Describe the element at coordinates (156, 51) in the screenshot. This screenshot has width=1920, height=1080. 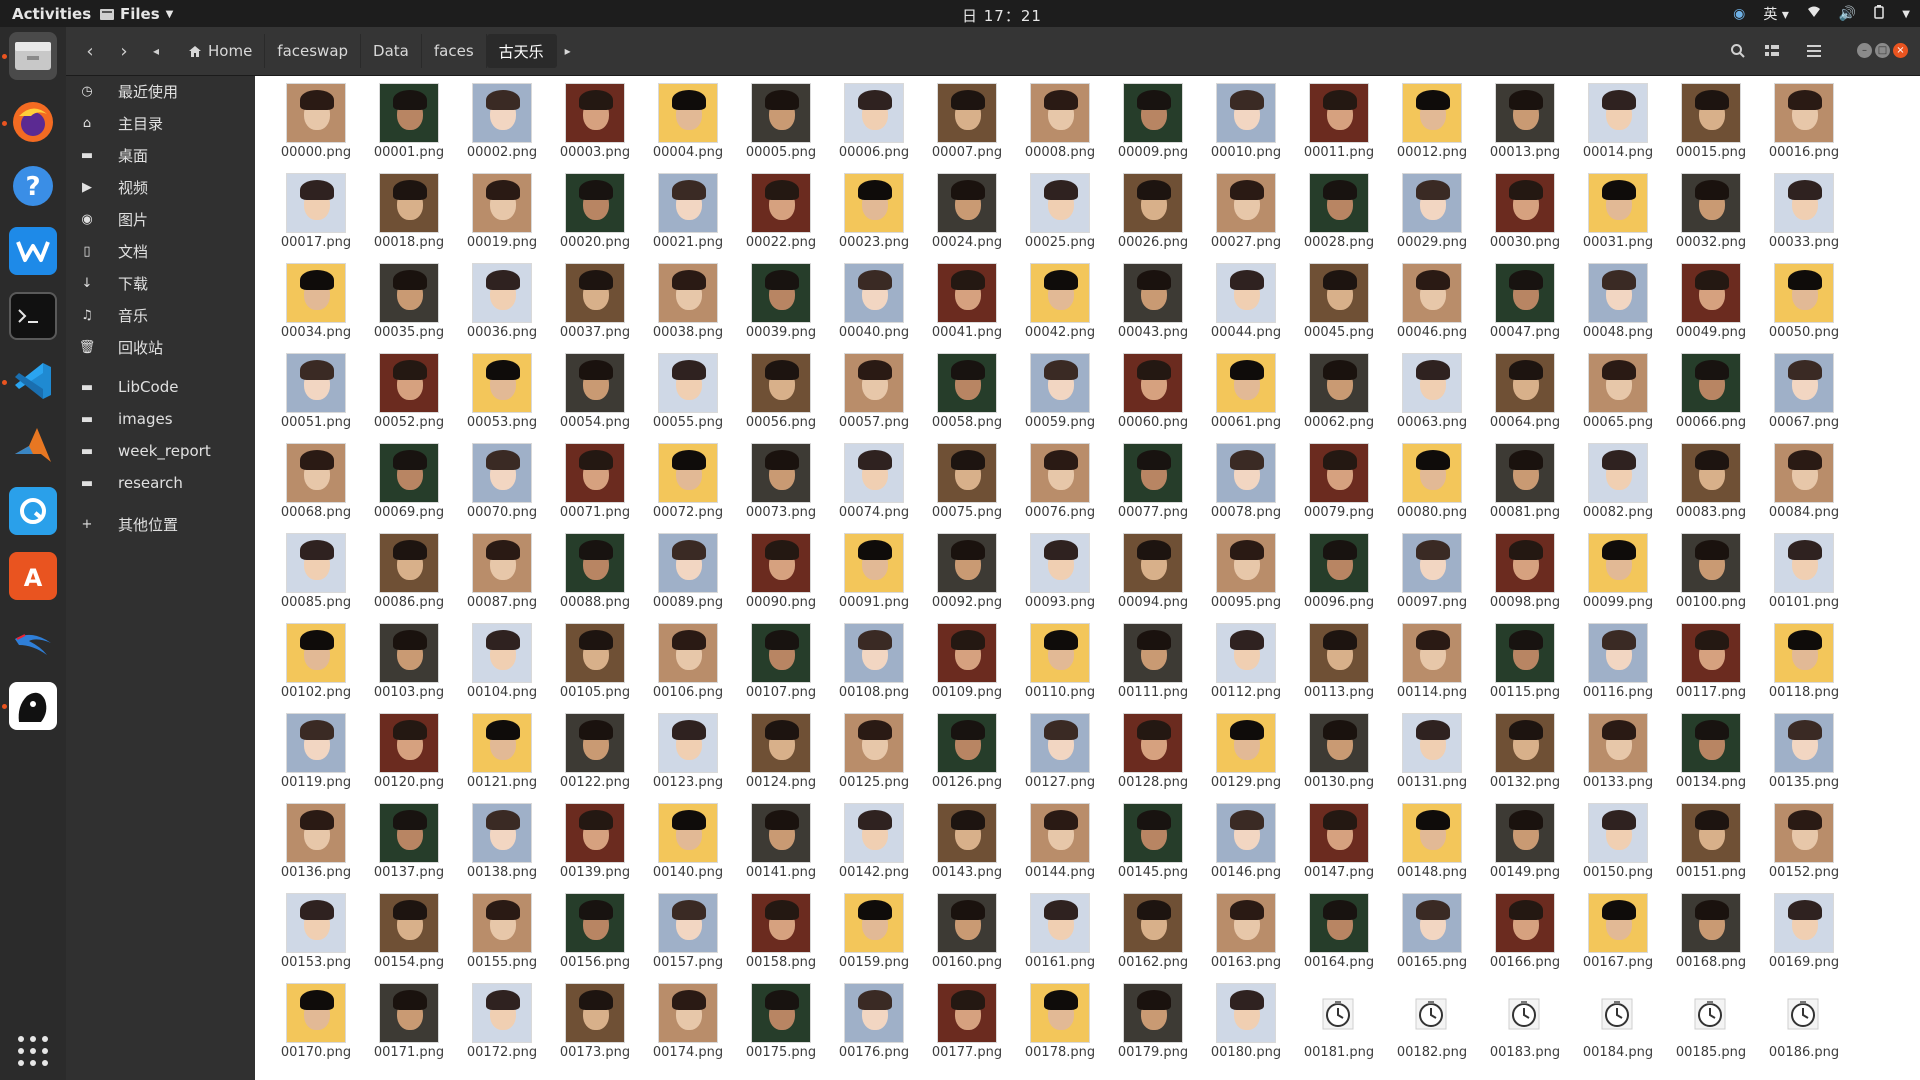
I see `breadcrumb-scroll-left-button: ◂` at that location.